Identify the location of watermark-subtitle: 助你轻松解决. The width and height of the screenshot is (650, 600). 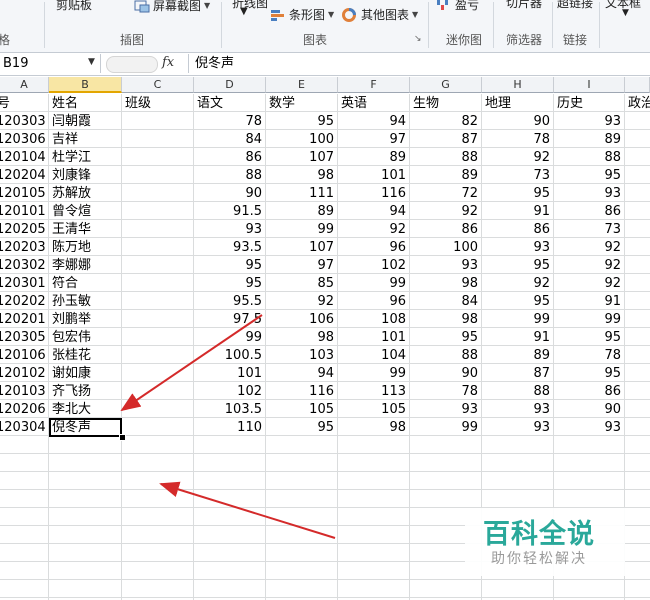
(539, 559).